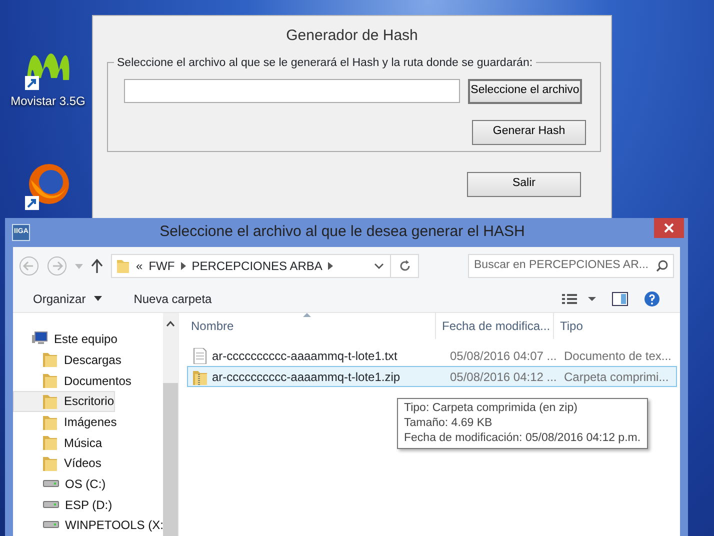 The width and height of the screenshot is (714, 536). Describe the element at coordinates (524, 184) in the screenshot. I see `exit-button: Salir` at that location.